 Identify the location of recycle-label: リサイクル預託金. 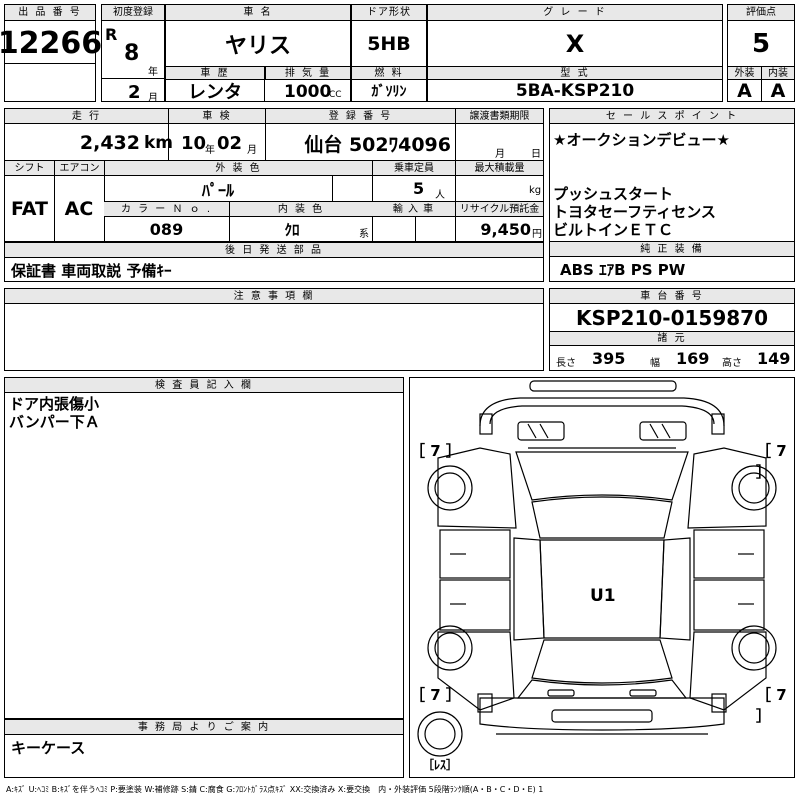
(499, 209).